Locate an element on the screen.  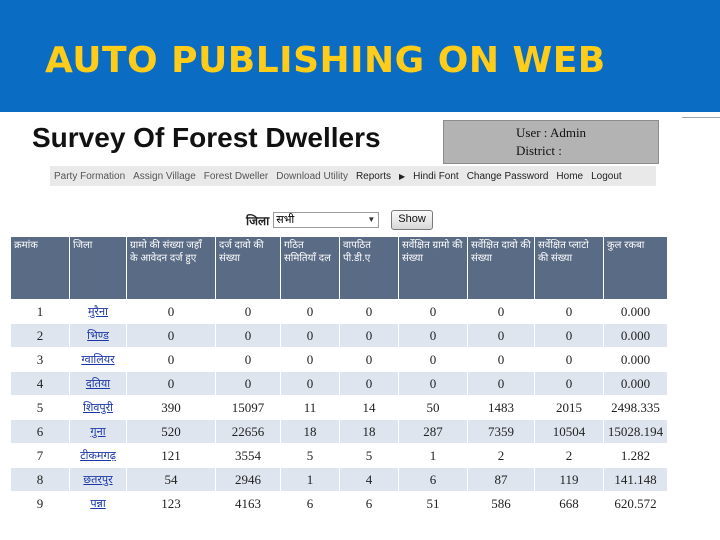
divider-line is located at coordinates (701, 117).